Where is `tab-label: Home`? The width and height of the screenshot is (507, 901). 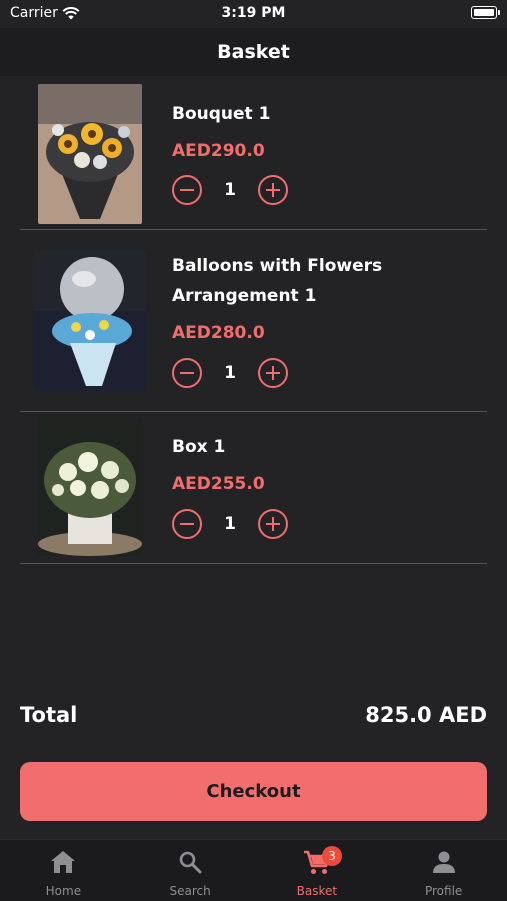 tab-label: Home is located at coordinates (63, 891).